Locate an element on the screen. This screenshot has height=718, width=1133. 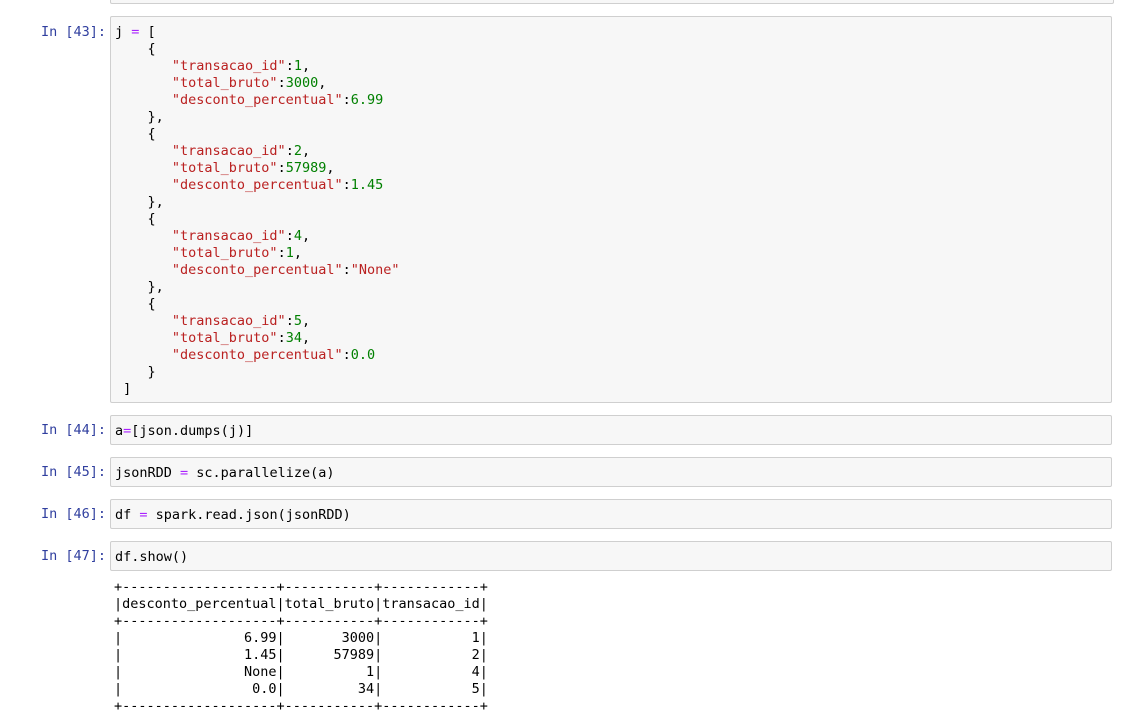
code-text: a is located at coordinates (119, 431).